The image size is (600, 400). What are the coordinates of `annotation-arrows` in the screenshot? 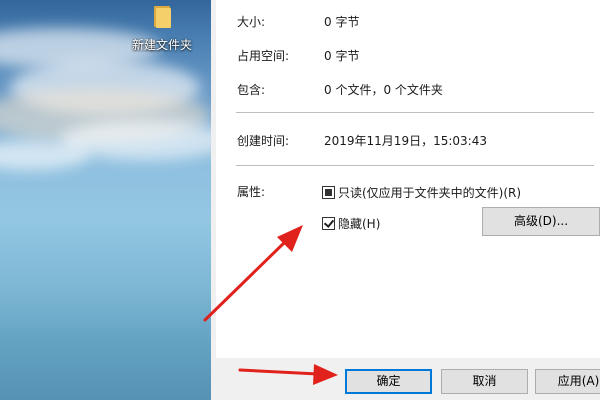 It's located at (270, 305).